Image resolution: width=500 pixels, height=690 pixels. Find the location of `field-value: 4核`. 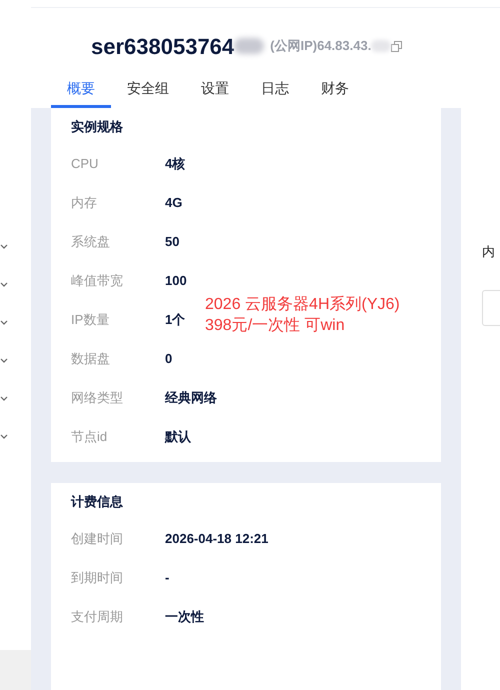

field-value: 4核 is located at coordinates (175, 163).